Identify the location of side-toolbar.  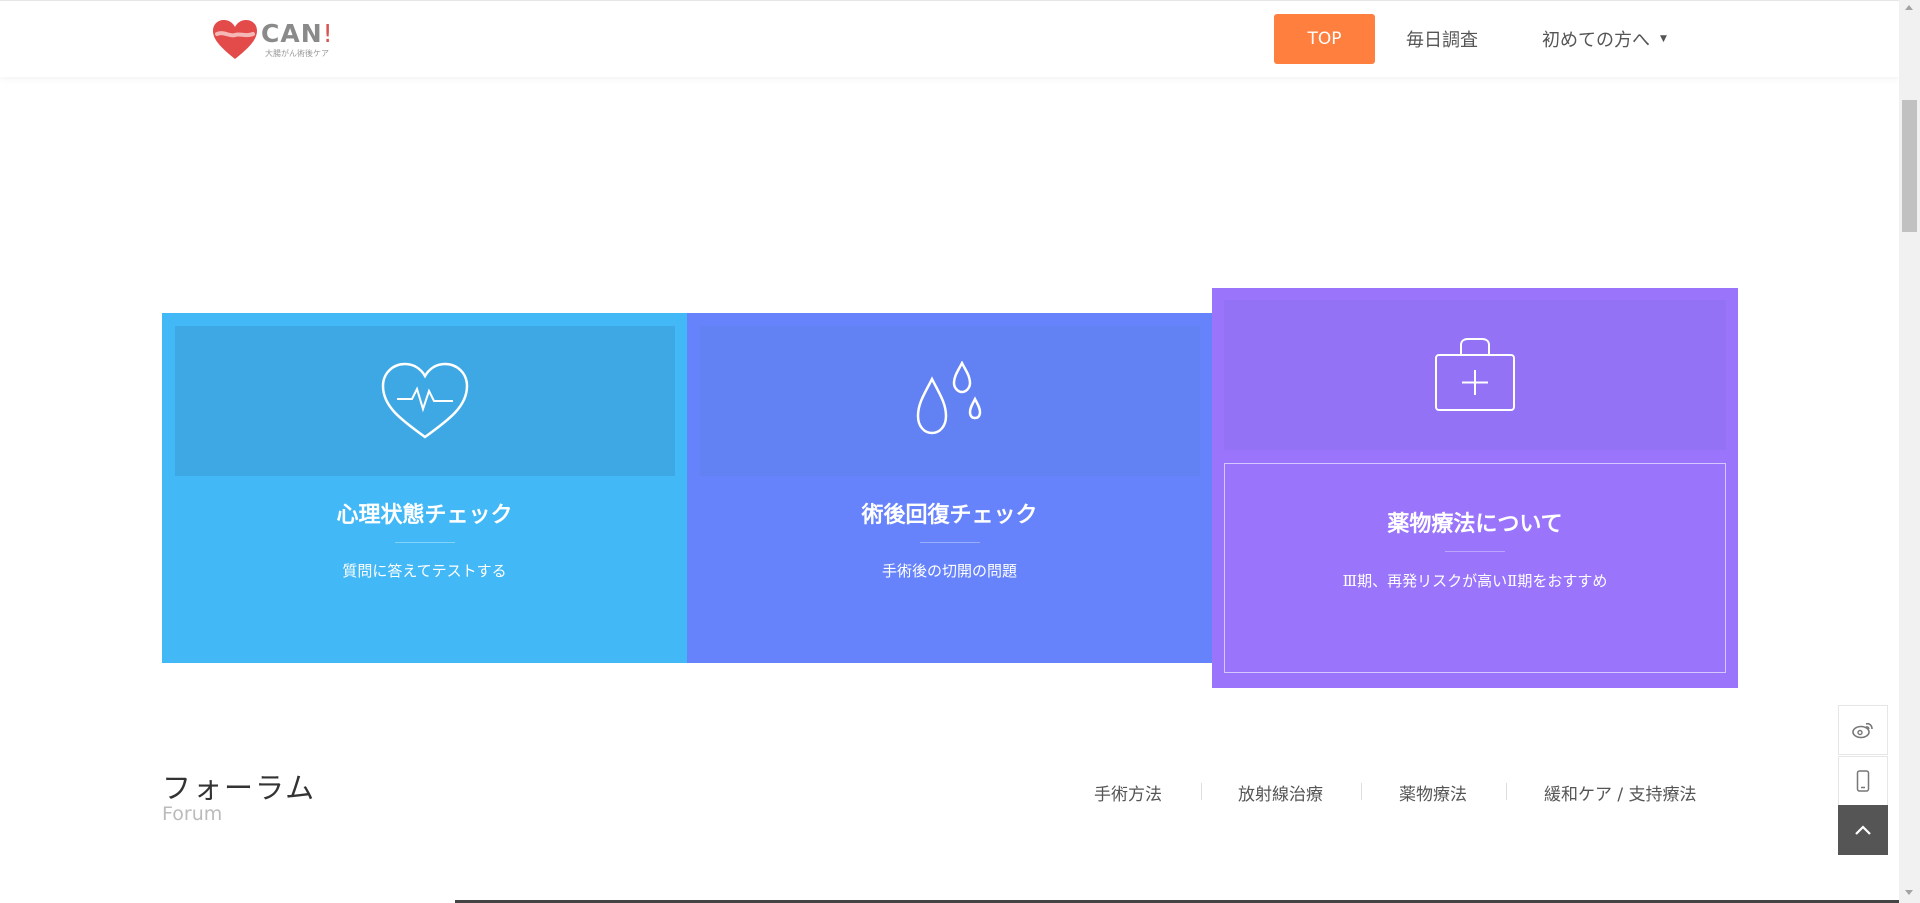
(1863, 780).